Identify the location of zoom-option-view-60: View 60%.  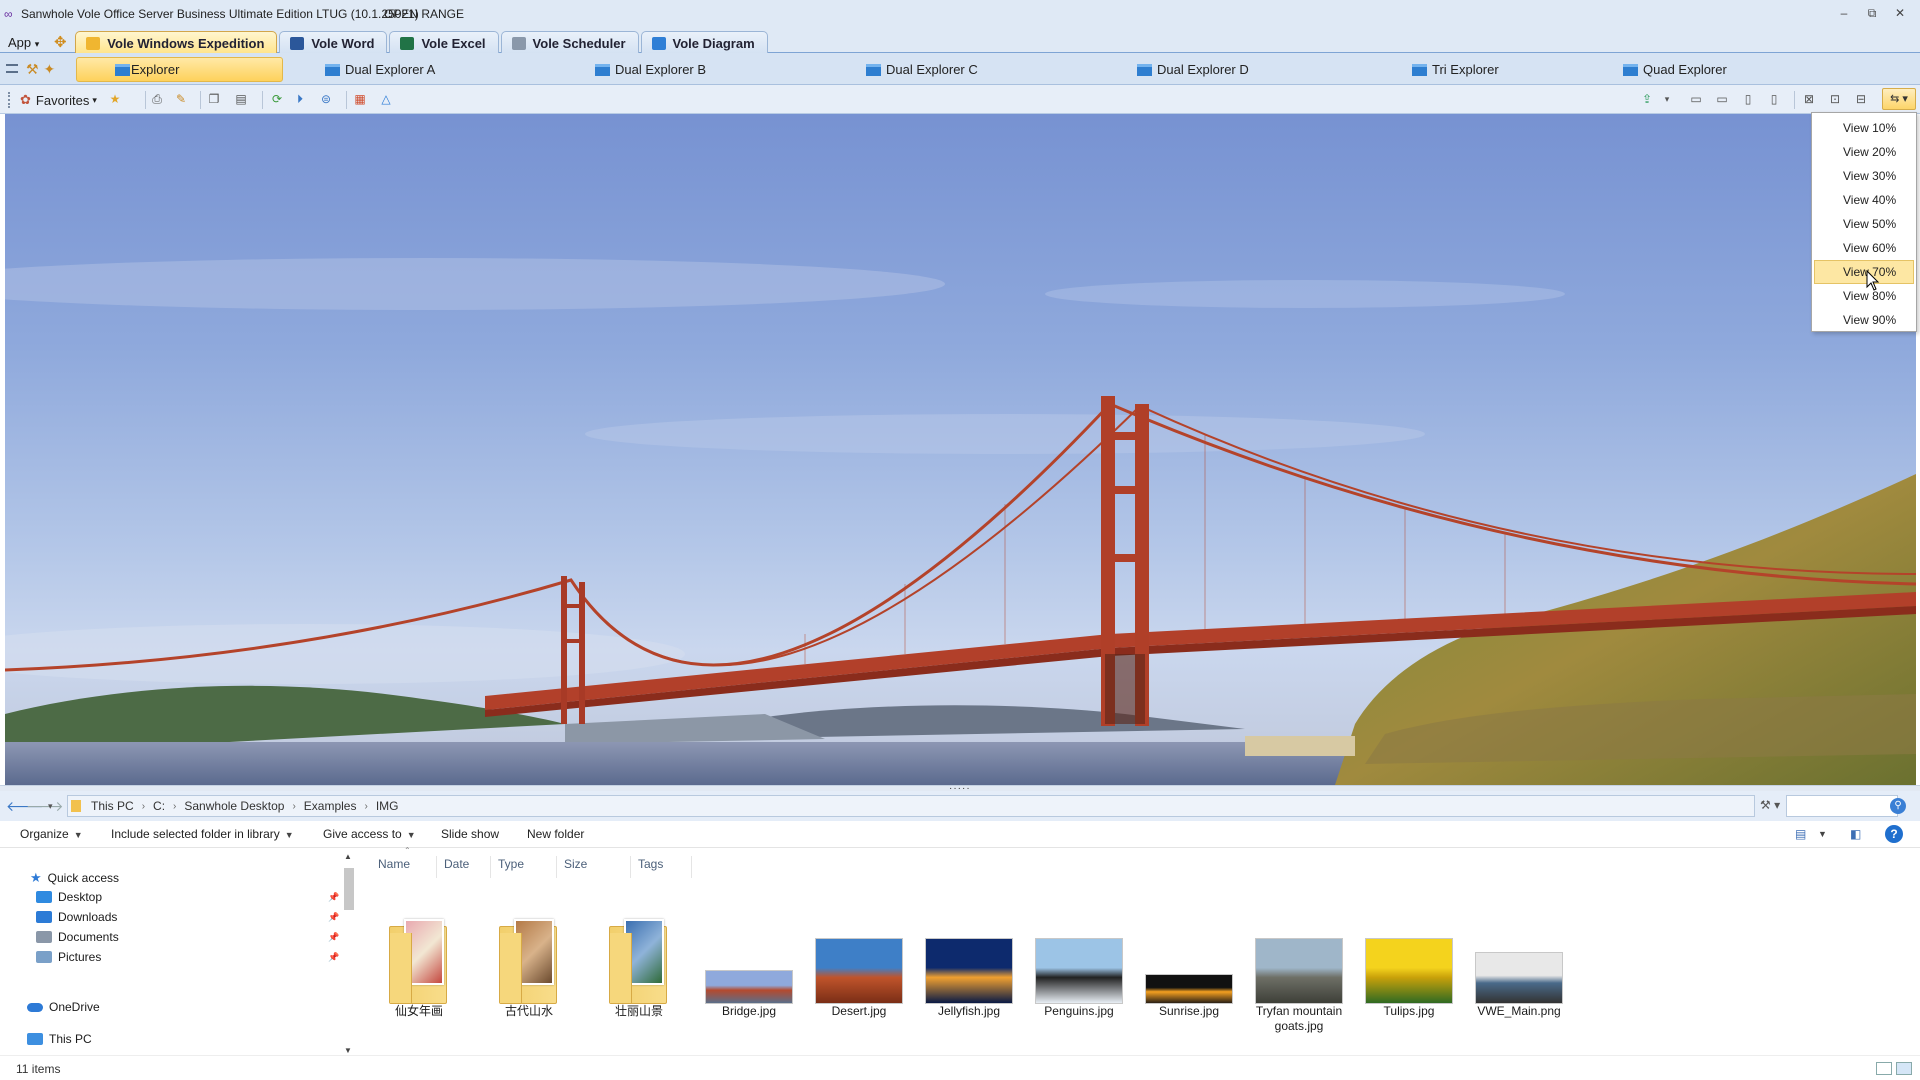
(1864, 248).